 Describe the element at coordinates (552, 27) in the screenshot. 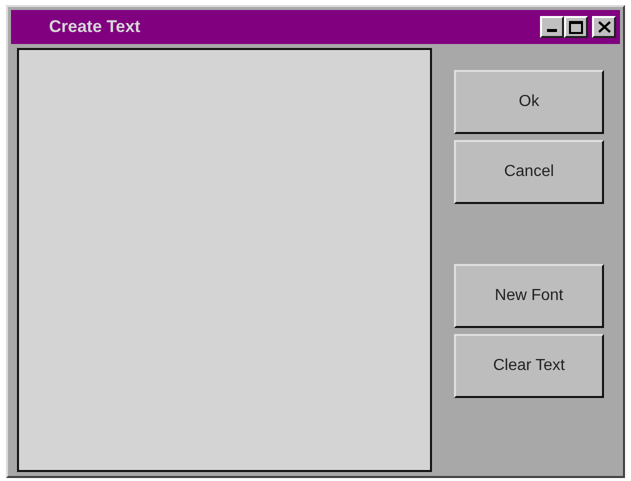

I see `minimize-button` at that location.